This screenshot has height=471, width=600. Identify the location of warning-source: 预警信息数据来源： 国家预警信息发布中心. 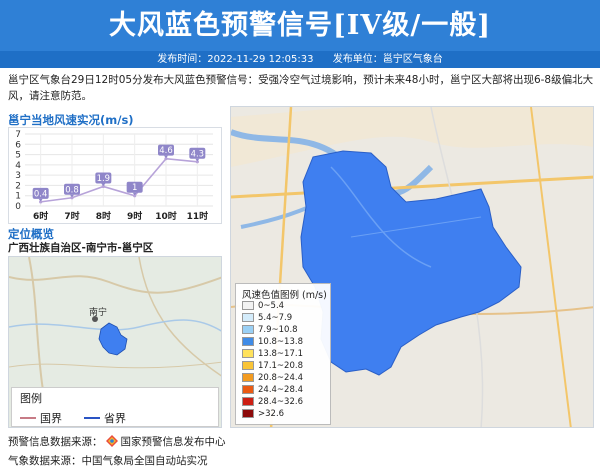
(117, 441).